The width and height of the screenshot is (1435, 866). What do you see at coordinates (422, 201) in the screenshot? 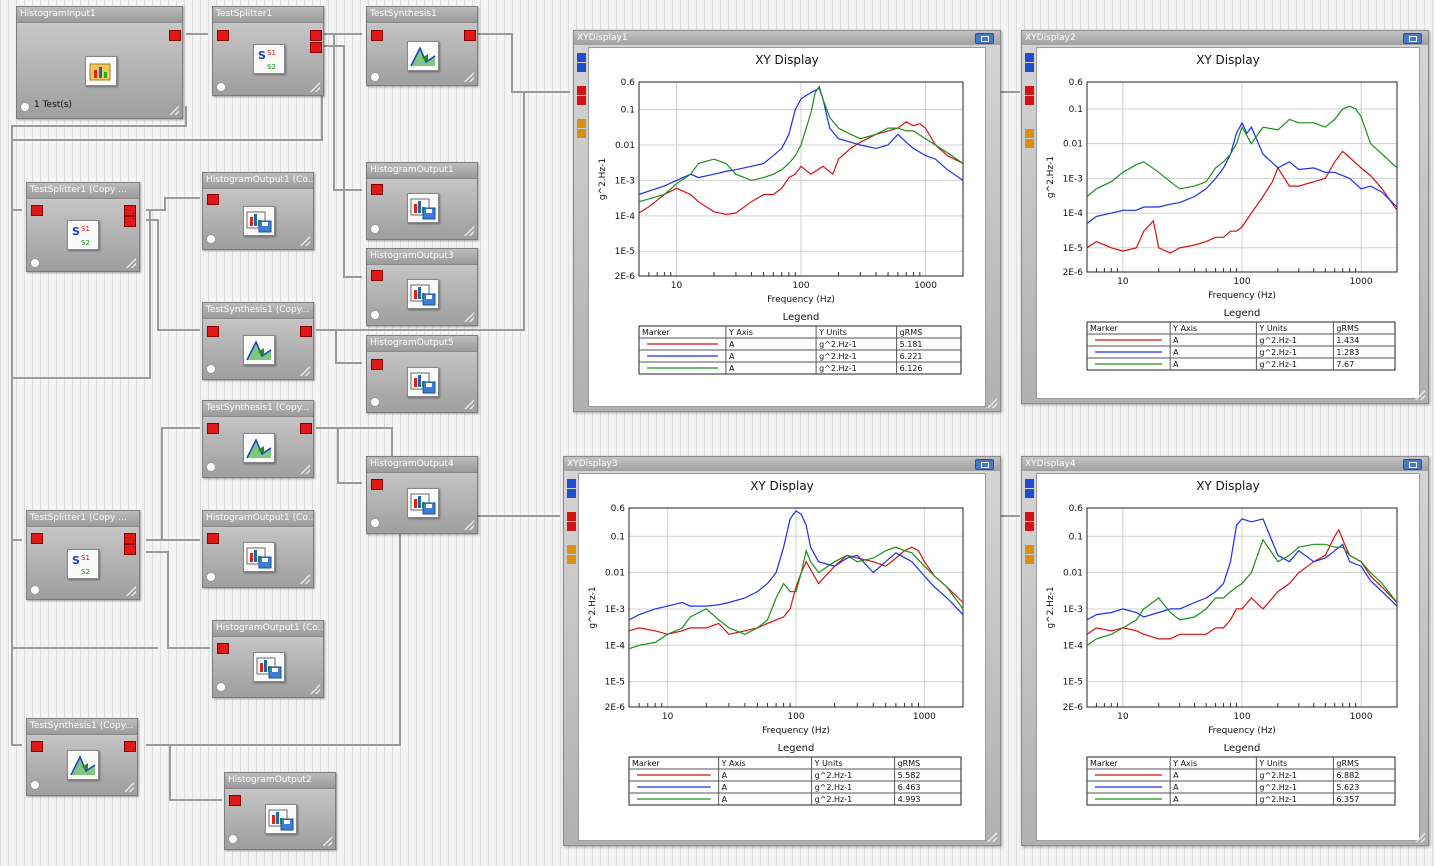
I see `node-histogram-output-1: HistogramOutput1` at bounding box center [422, 201].